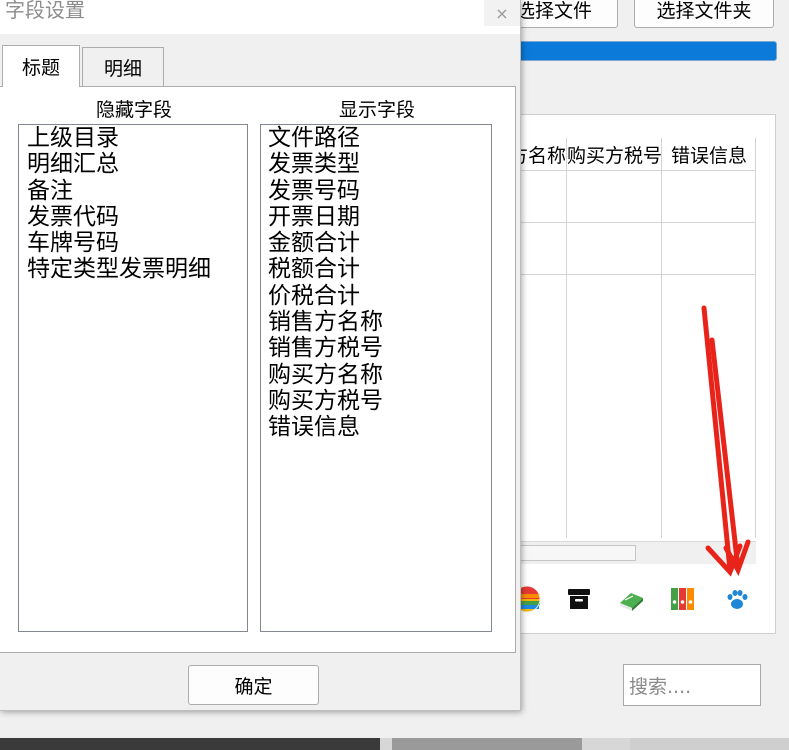 The height and width of the screenshot is (750, 789). Describe the element at coordinates (133, 191) in the screenshot. I see `list-item: 备注` at that location.